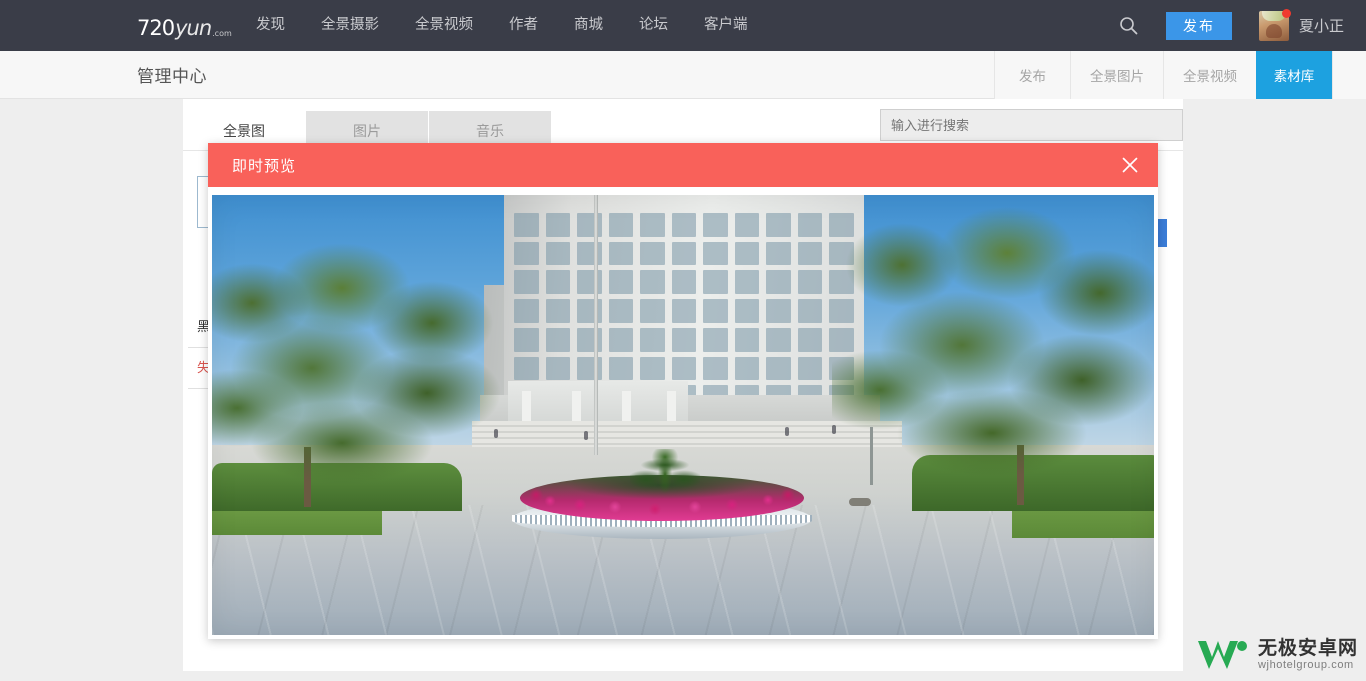  What do you see at coordinates (1116, 75) in the screenshot?
I see `tab-panorama-photos: 全景图片` at bounding box center [1116, 75].